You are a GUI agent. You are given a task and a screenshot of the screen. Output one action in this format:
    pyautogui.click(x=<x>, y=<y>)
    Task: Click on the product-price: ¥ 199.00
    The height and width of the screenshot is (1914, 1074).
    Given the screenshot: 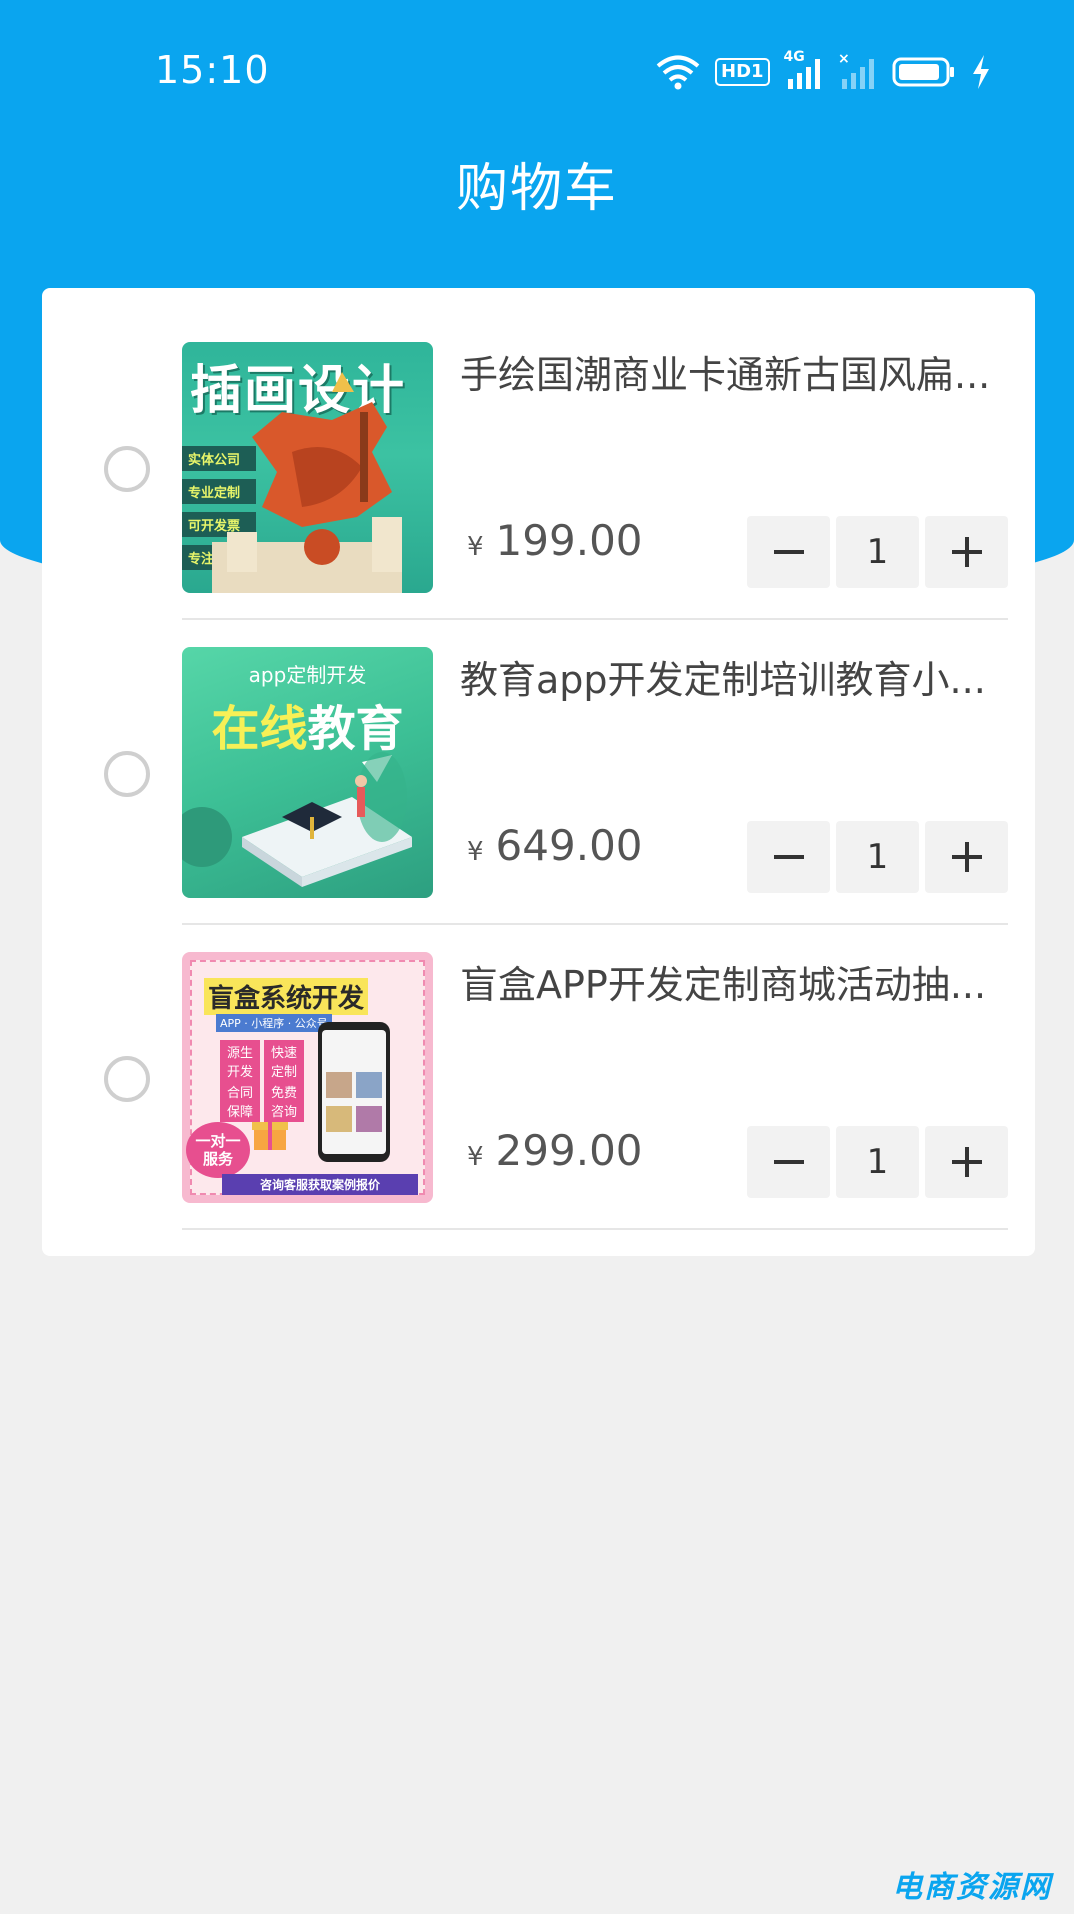 What is the action you would take?
    pyautogui.click(x=555, y=540)
    